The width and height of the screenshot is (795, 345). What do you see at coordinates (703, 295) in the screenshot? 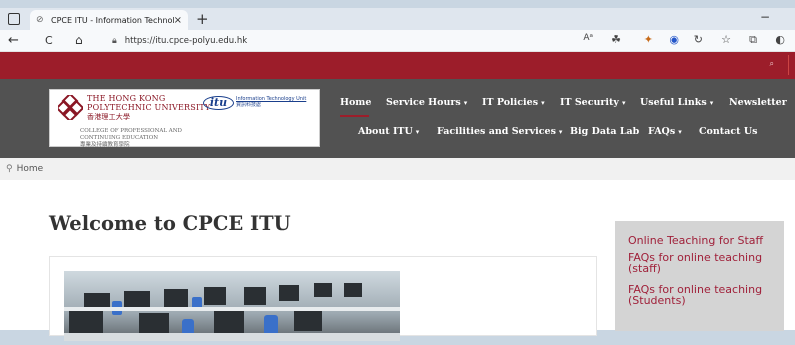
I see `sidebar-link-faqs-students: FAQs for online teaching (Students)` at bounding box center [703, 295].